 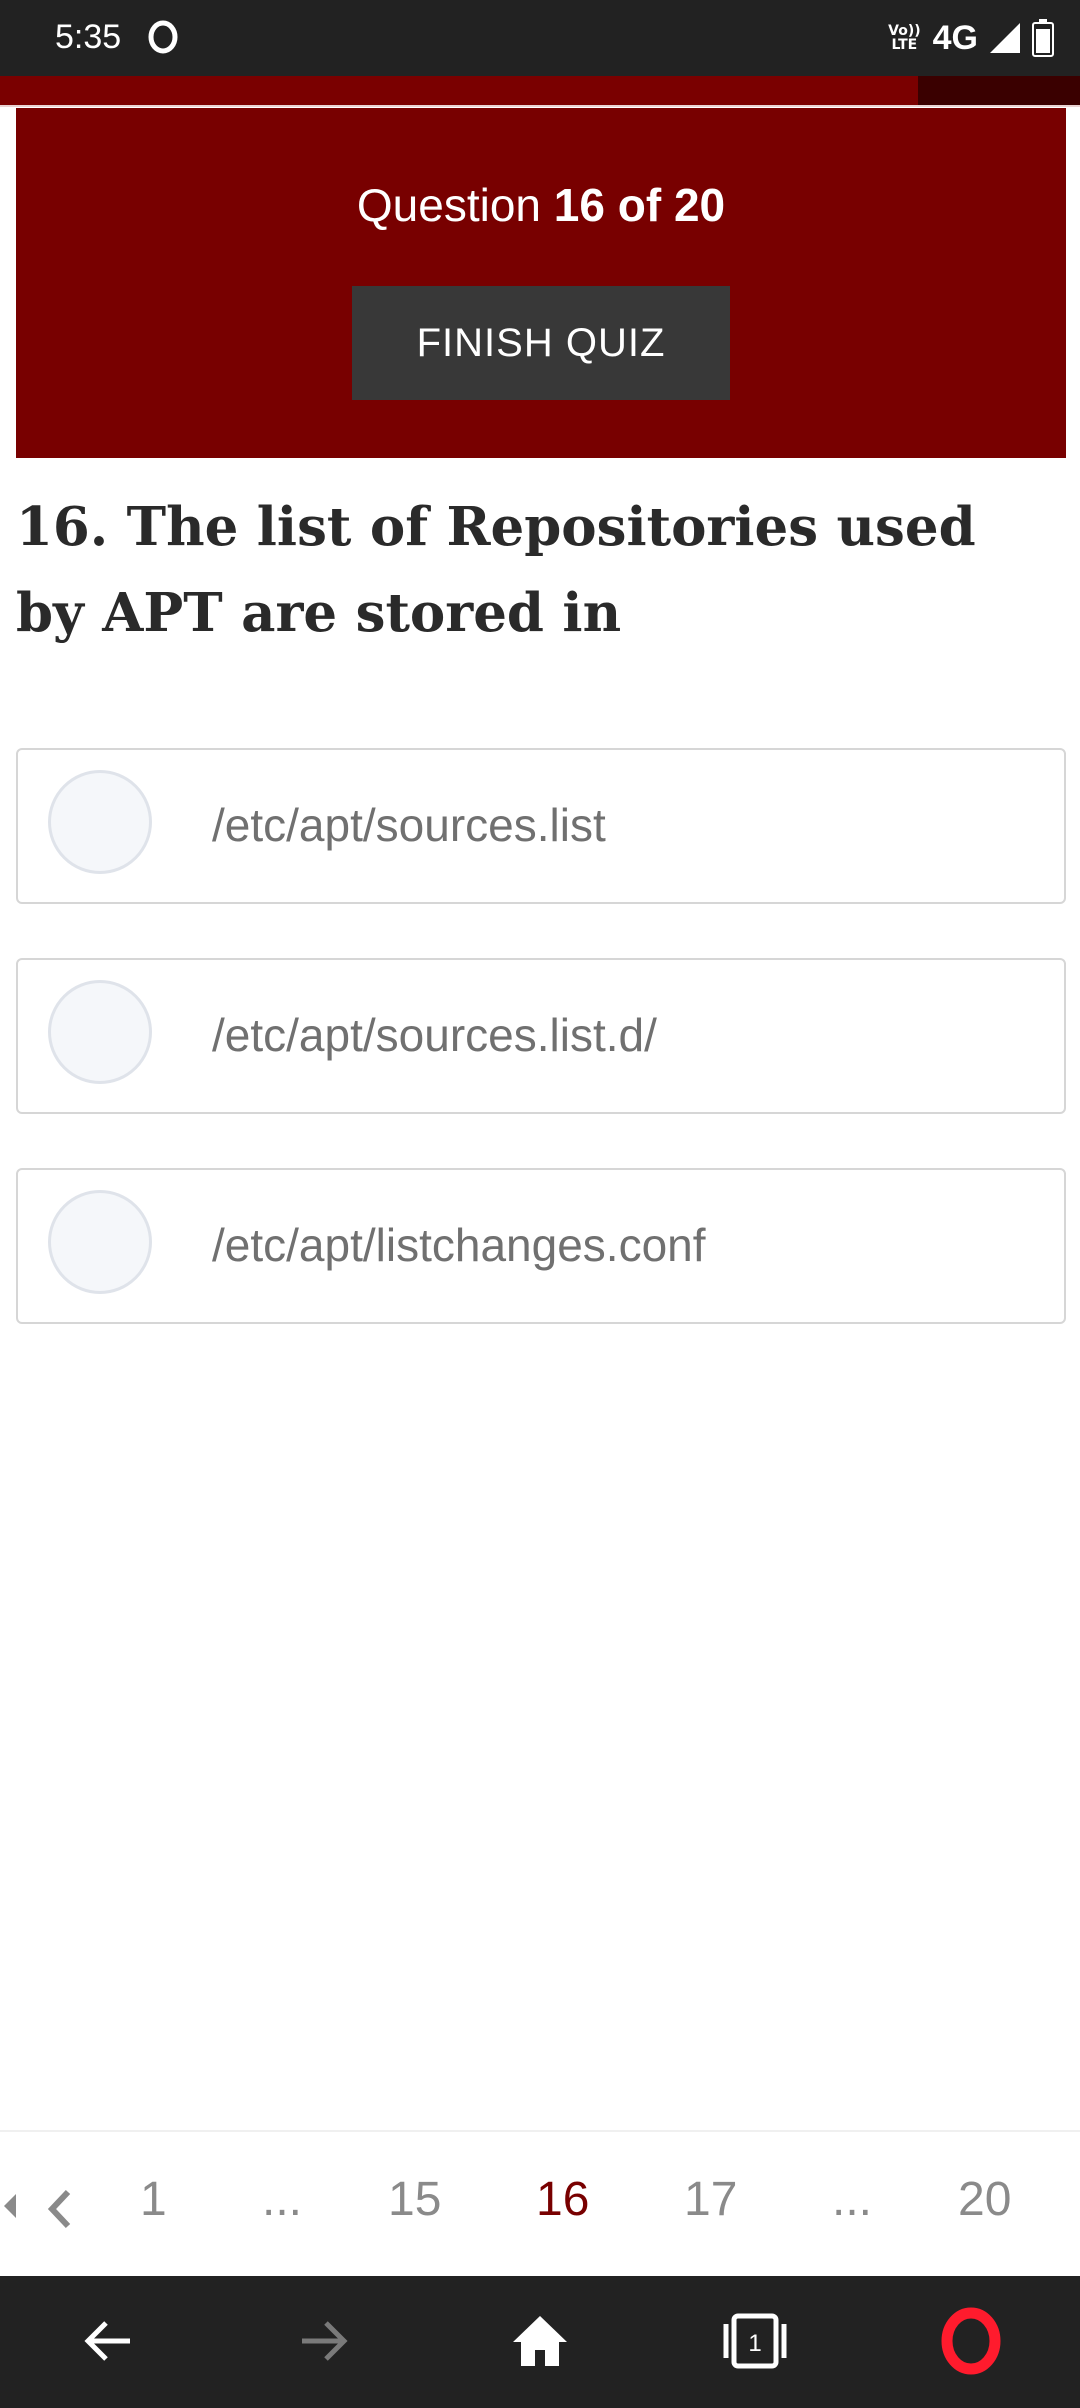 What do you see at coordinates (163, 37) in the screenshot?
I see `opera-status-icon` at bounding box center [163, 37].